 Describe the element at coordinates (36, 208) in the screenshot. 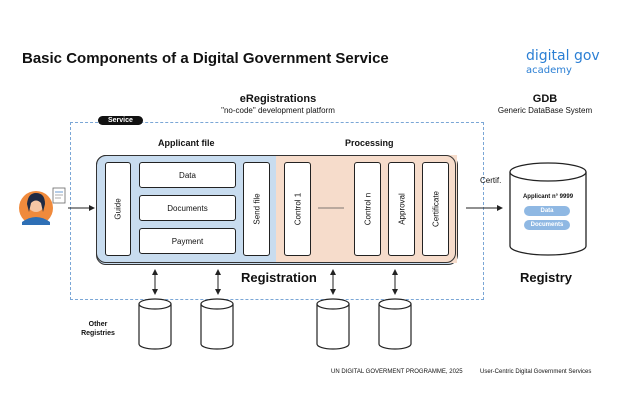

I see `applicant-avatar-icon` at that location.